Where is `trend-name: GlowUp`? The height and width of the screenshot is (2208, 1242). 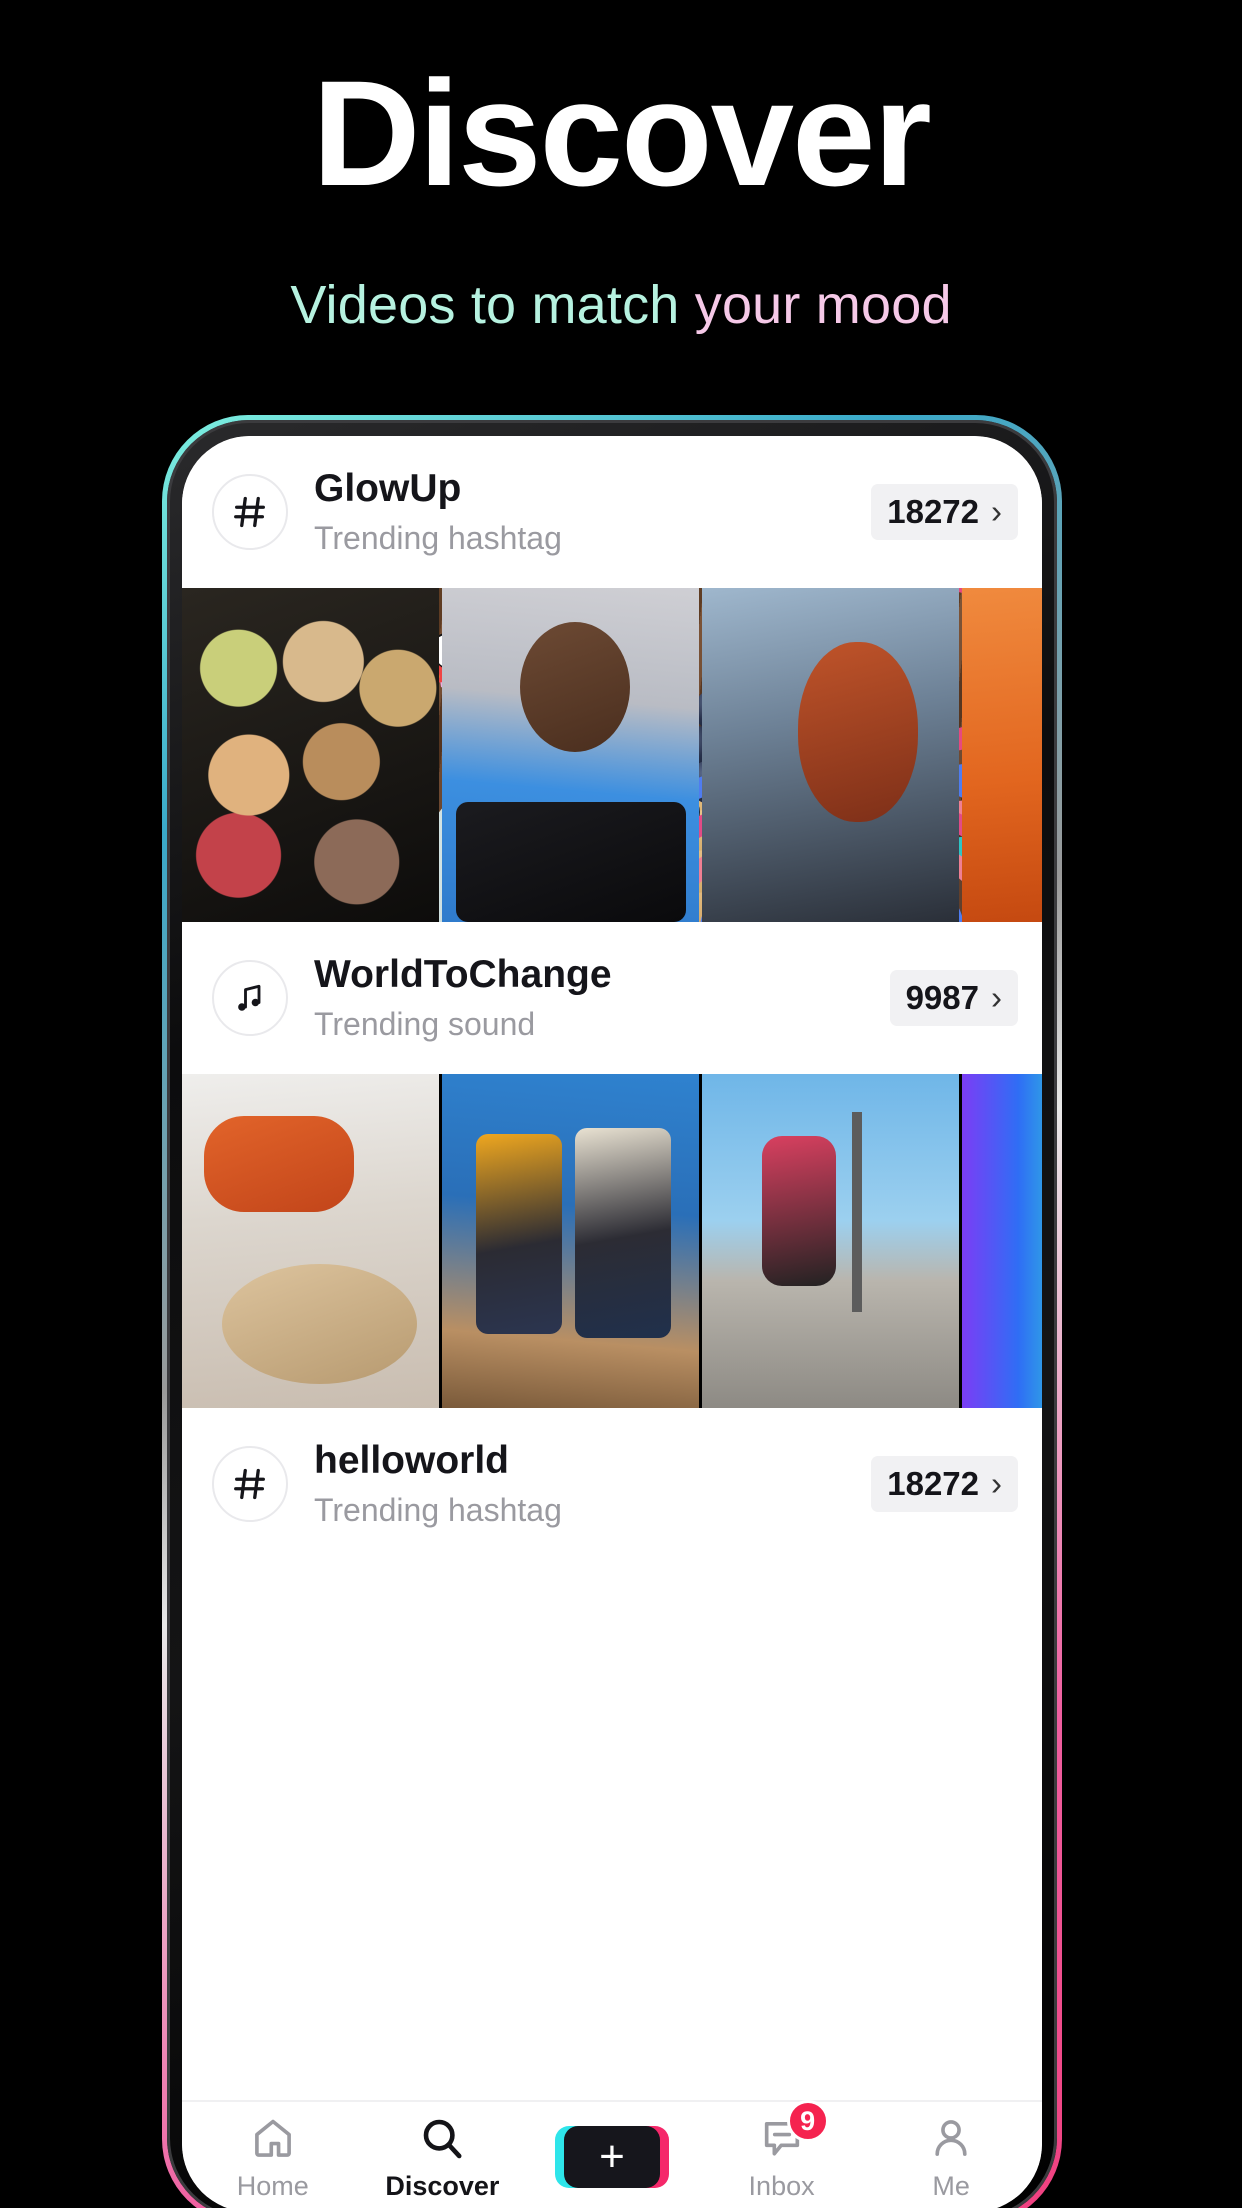
trend-name: GlowUp is located at coordinates (388, 489).